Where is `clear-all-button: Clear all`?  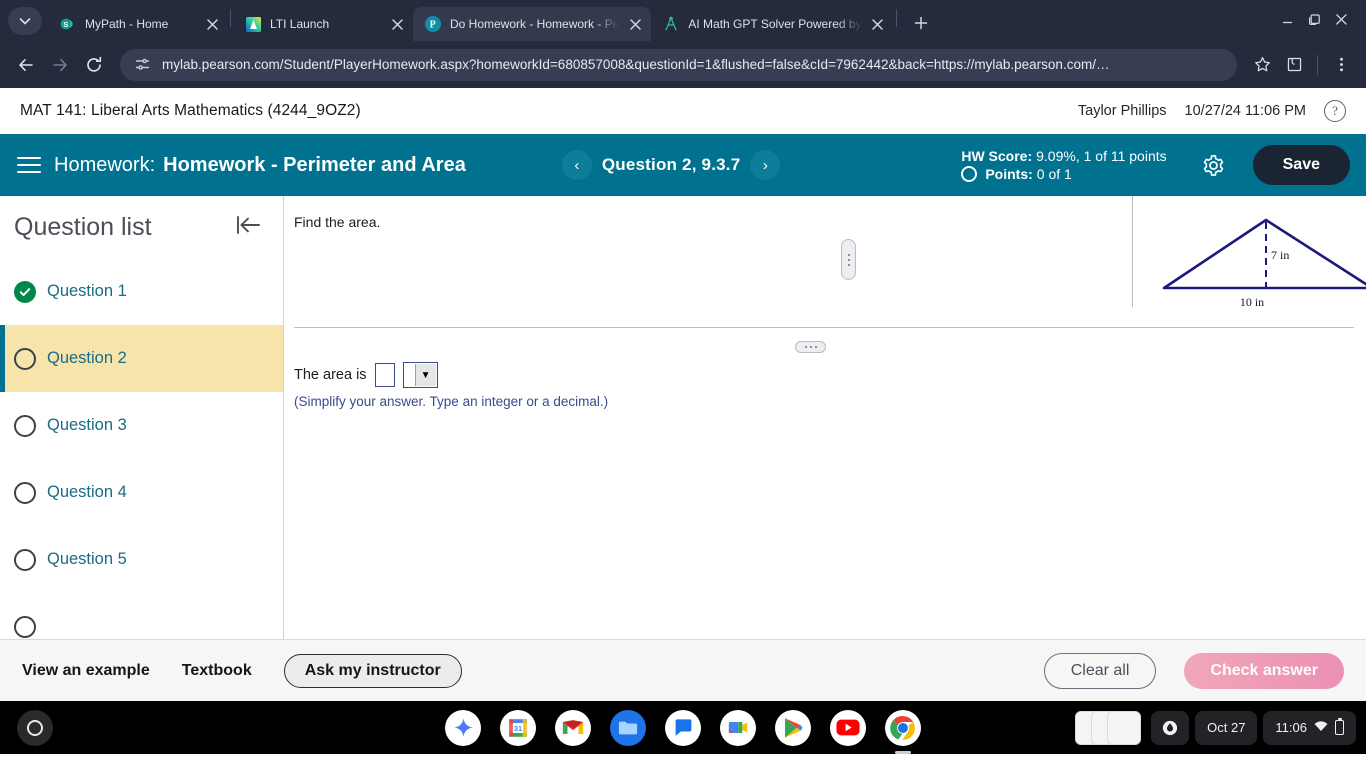
clear-all-button: Clear all is located at coordinates (1100, 670).